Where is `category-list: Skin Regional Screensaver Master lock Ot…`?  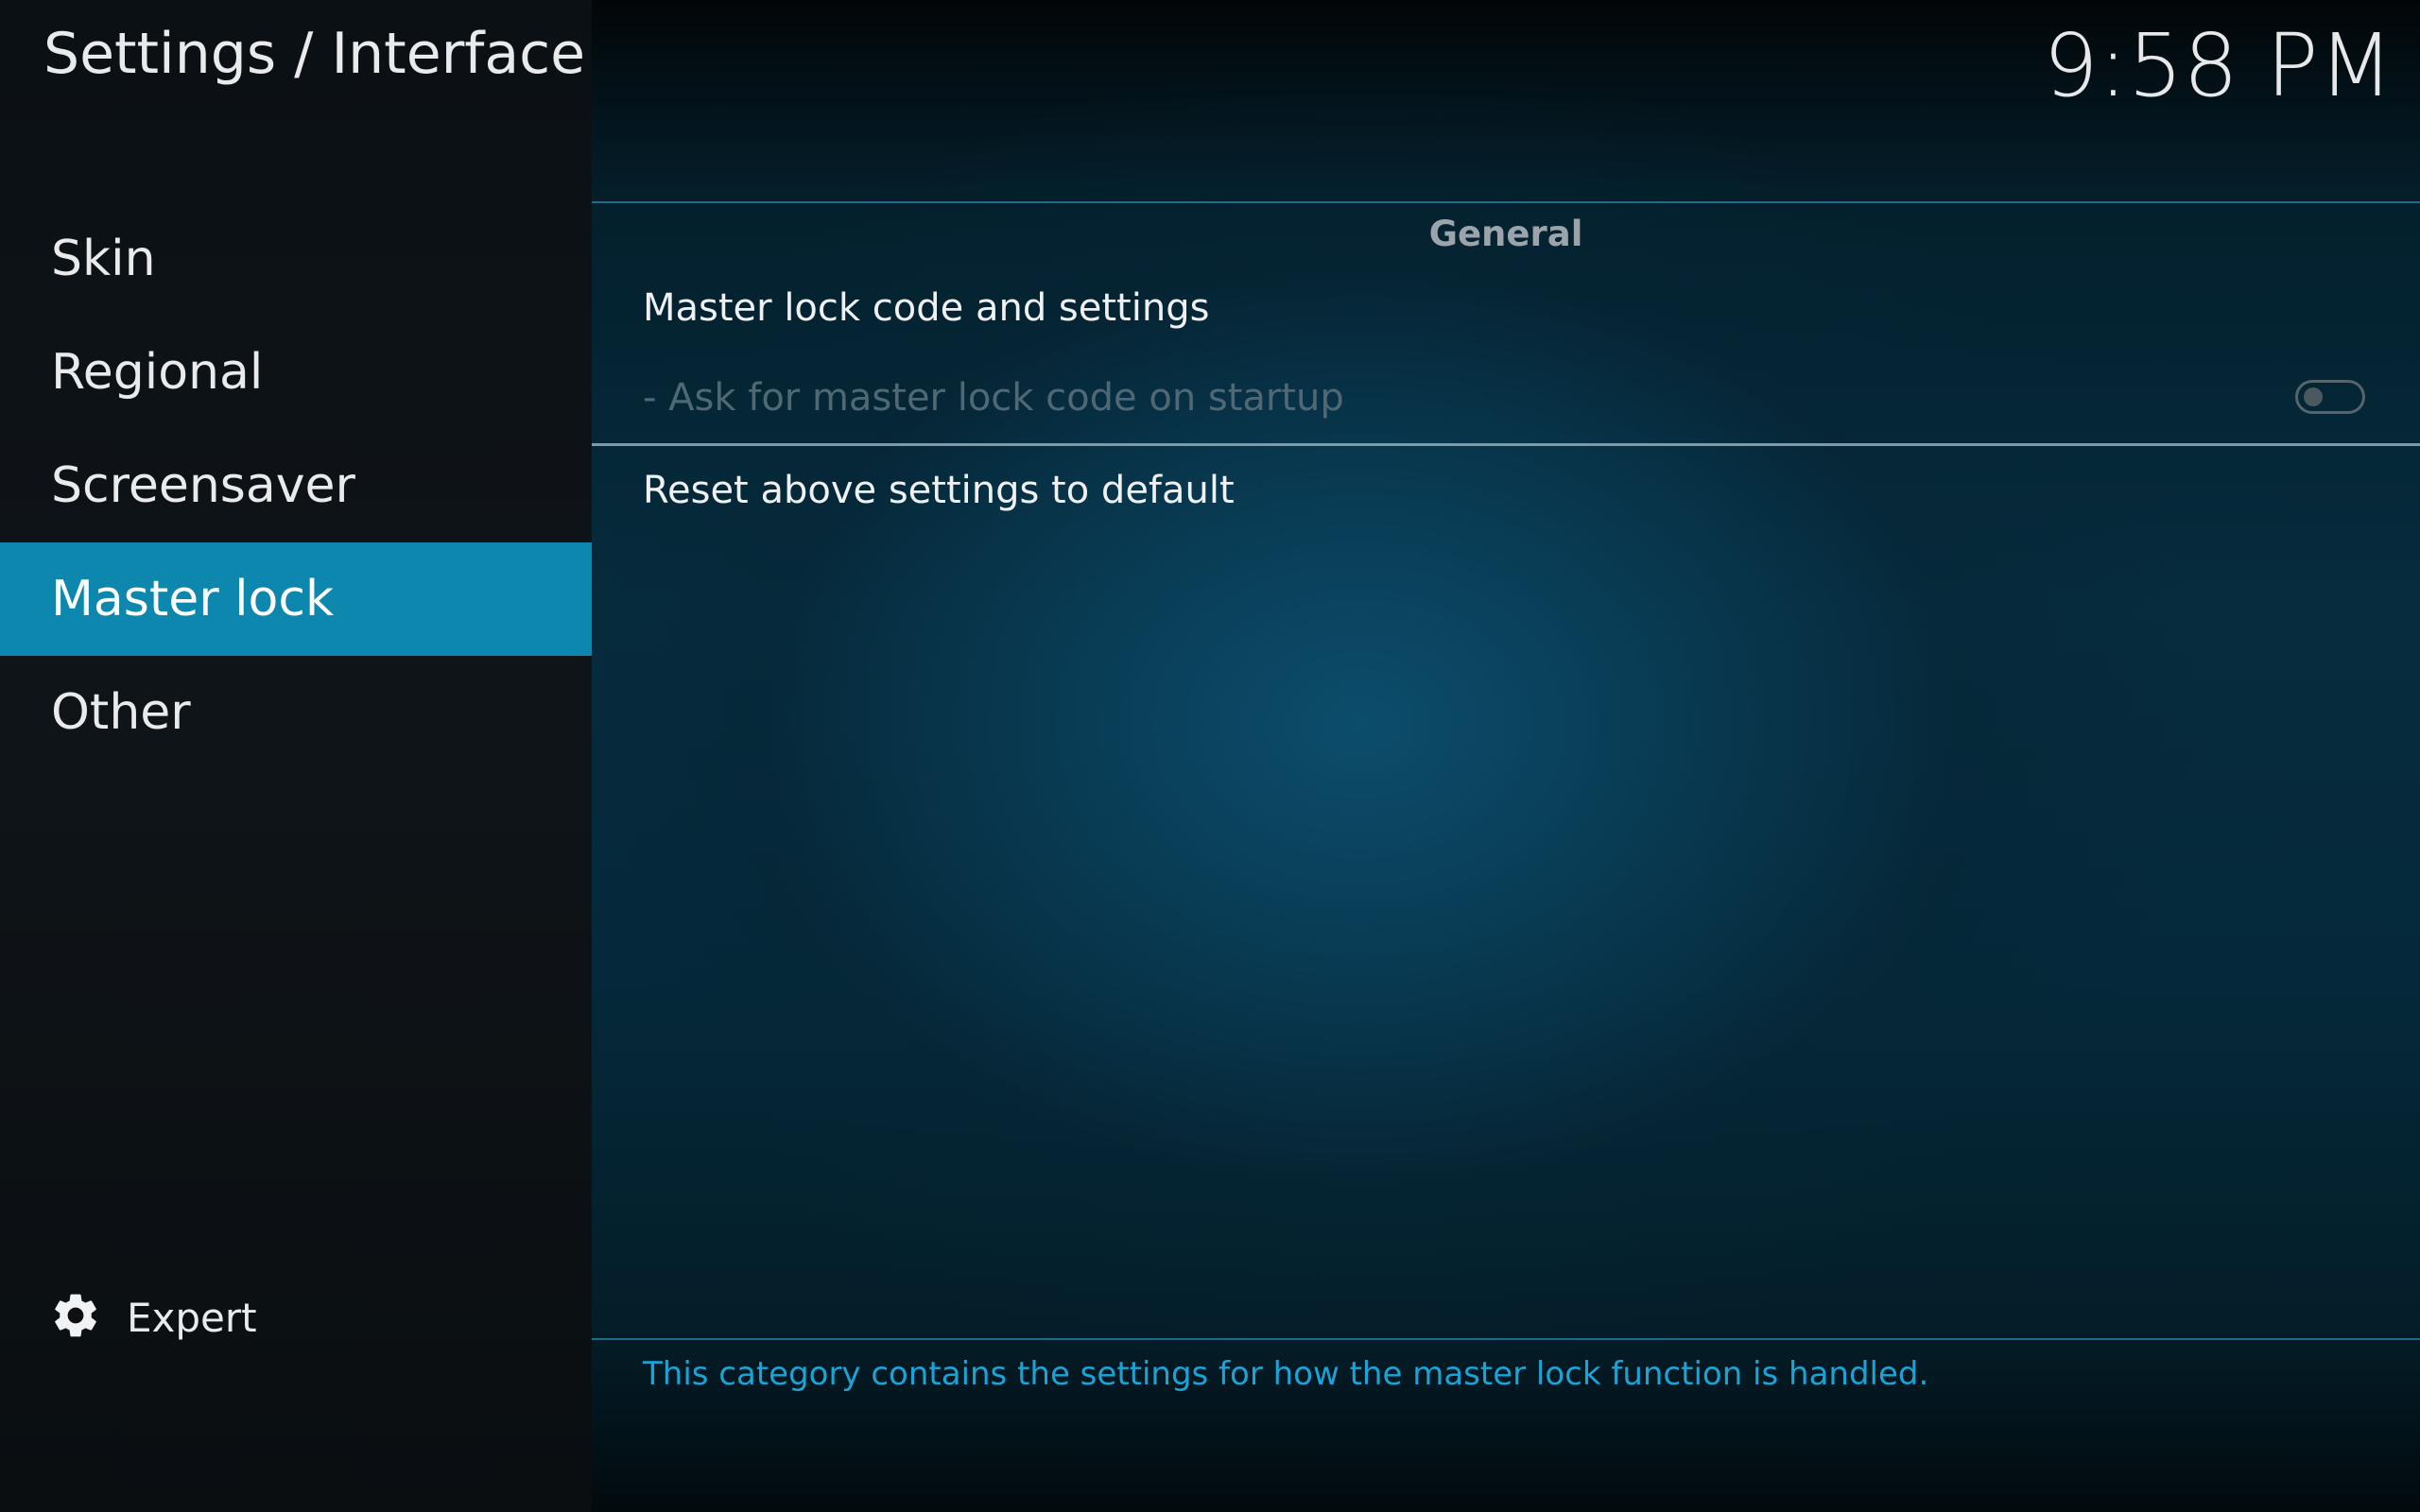 category-list: Skin Regional Screensaver Master lock Ot… is located at coordinates (296, 485).